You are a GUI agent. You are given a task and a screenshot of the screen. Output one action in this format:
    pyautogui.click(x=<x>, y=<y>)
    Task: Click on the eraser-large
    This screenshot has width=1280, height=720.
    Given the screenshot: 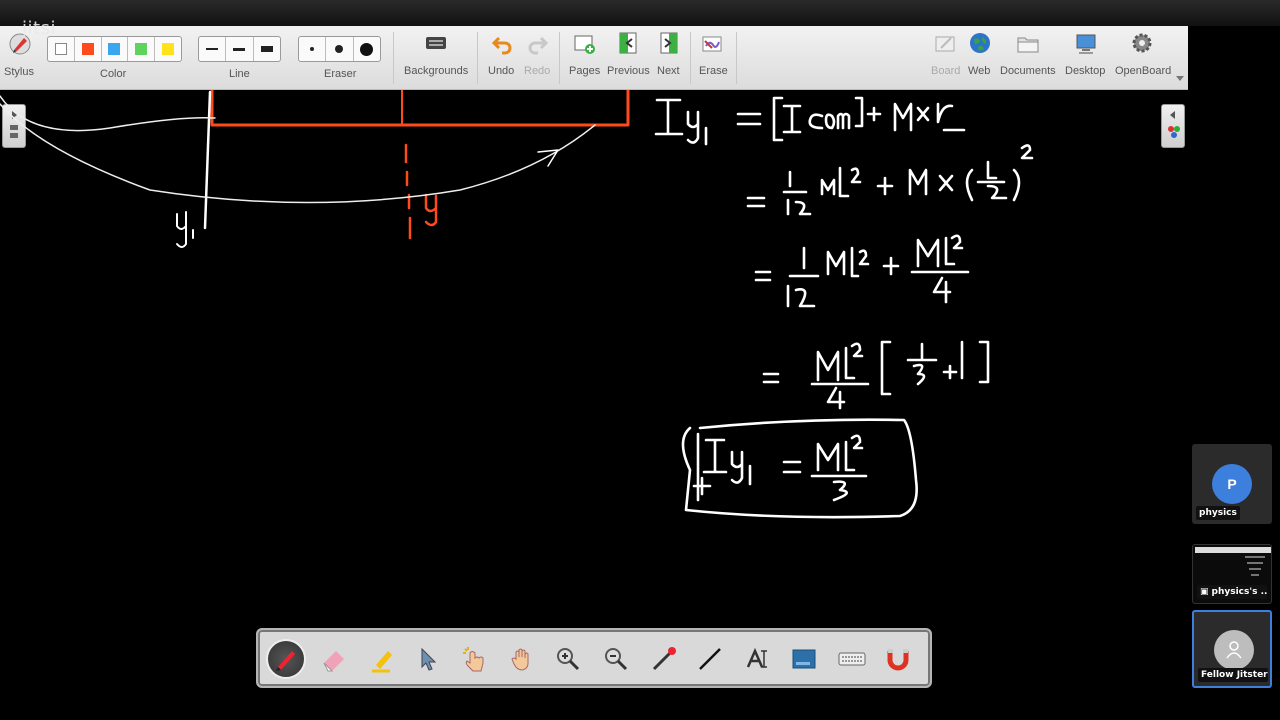 What is the action you would take?
    pyautogui.click(x=367, y=49)
    